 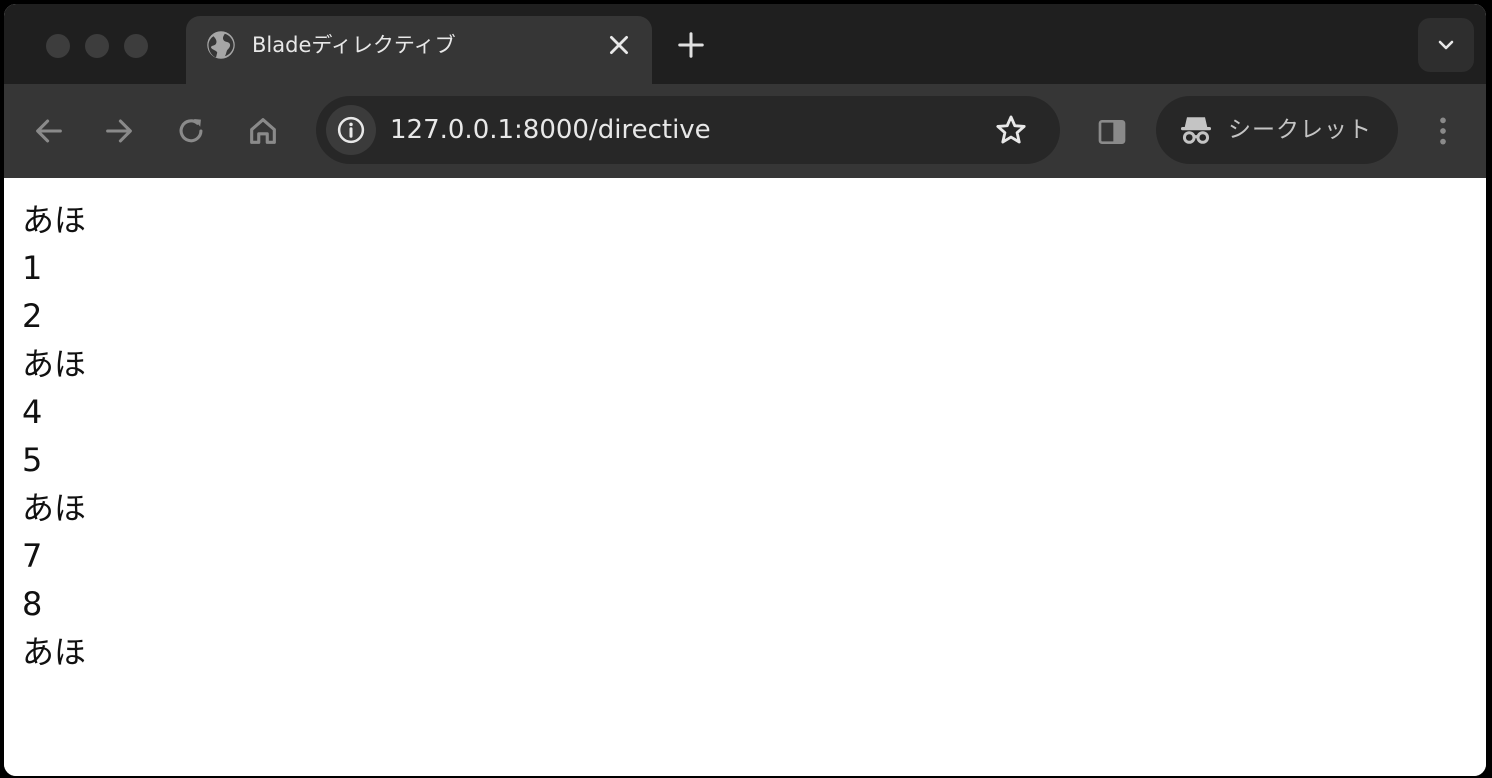 What do you see at coordinates (691, 45) in the screenshot?
I see `new-tab-button` at bounding box center [691, 45].